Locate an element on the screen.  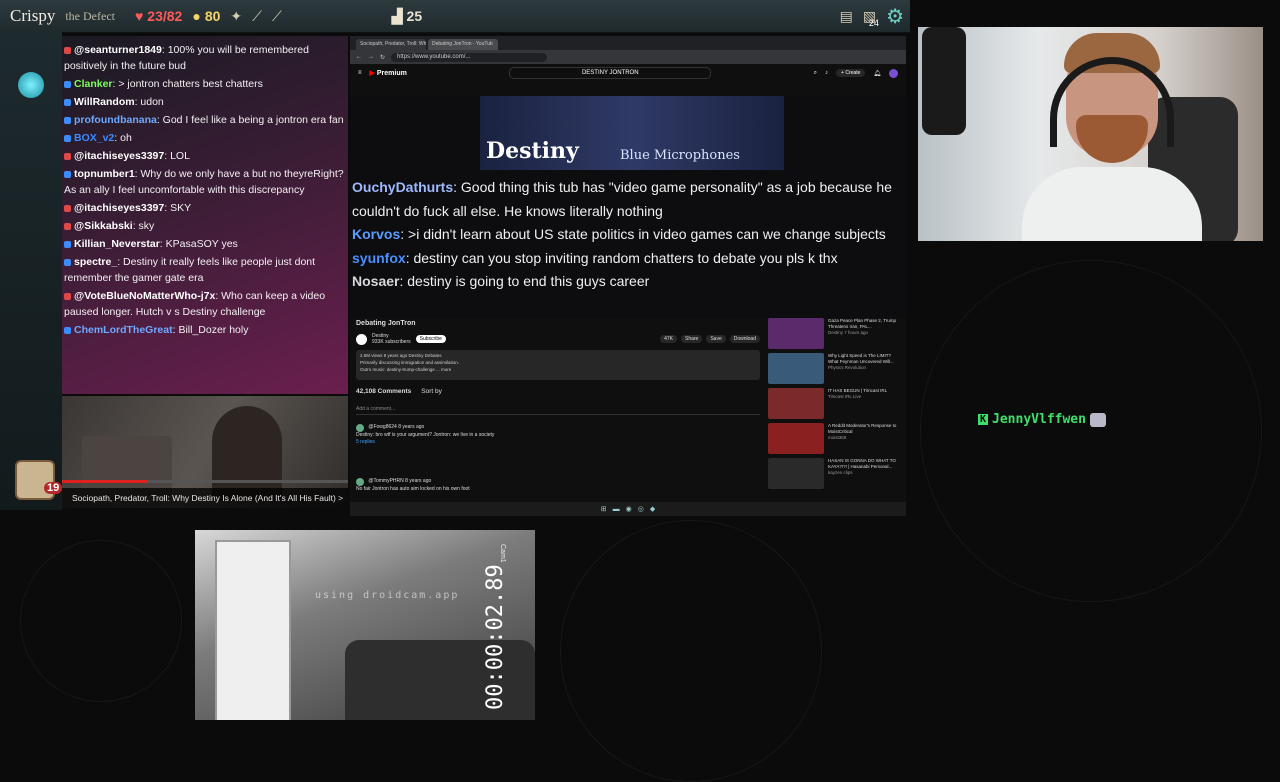
bg-swirl is located at coordinates (1091, 431).